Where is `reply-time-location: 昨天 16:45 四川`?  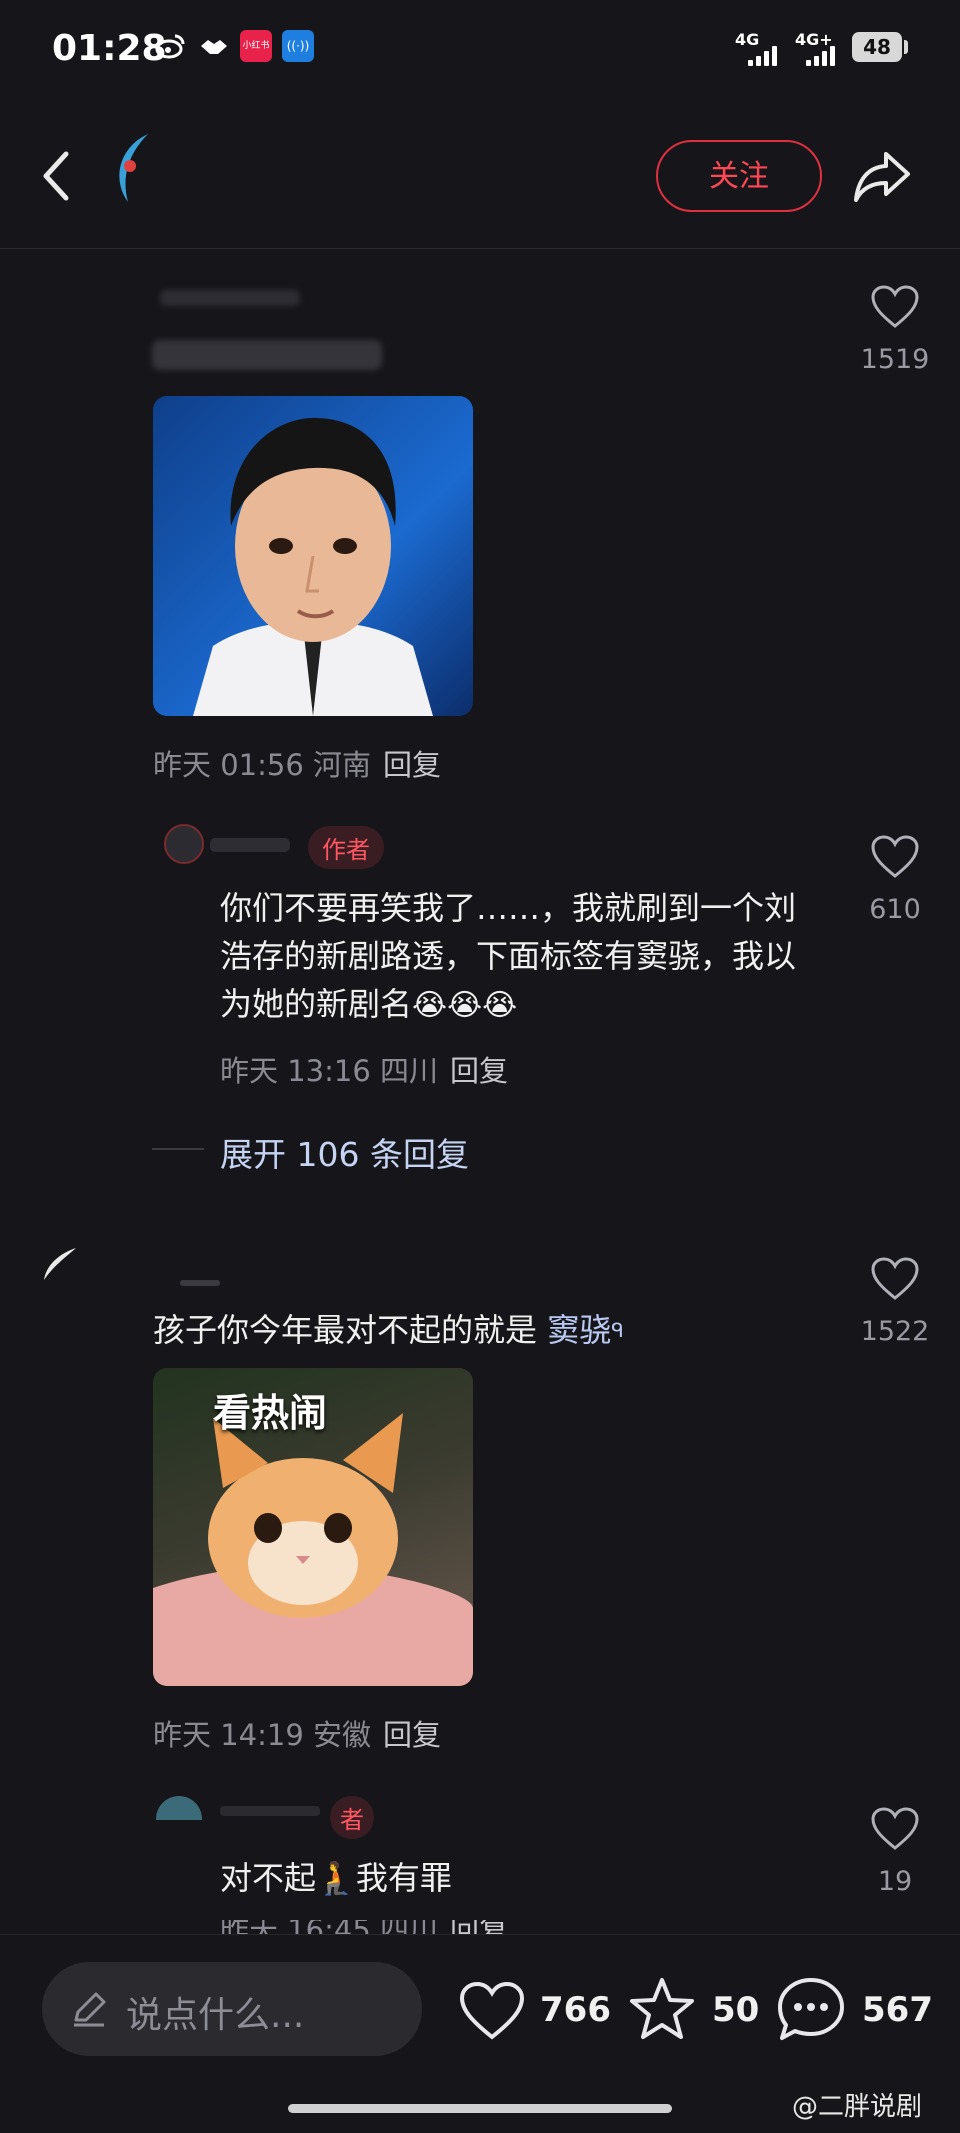 reply-time-location: 昨天 16:45 四川 is located at coordinates (329, 1927).